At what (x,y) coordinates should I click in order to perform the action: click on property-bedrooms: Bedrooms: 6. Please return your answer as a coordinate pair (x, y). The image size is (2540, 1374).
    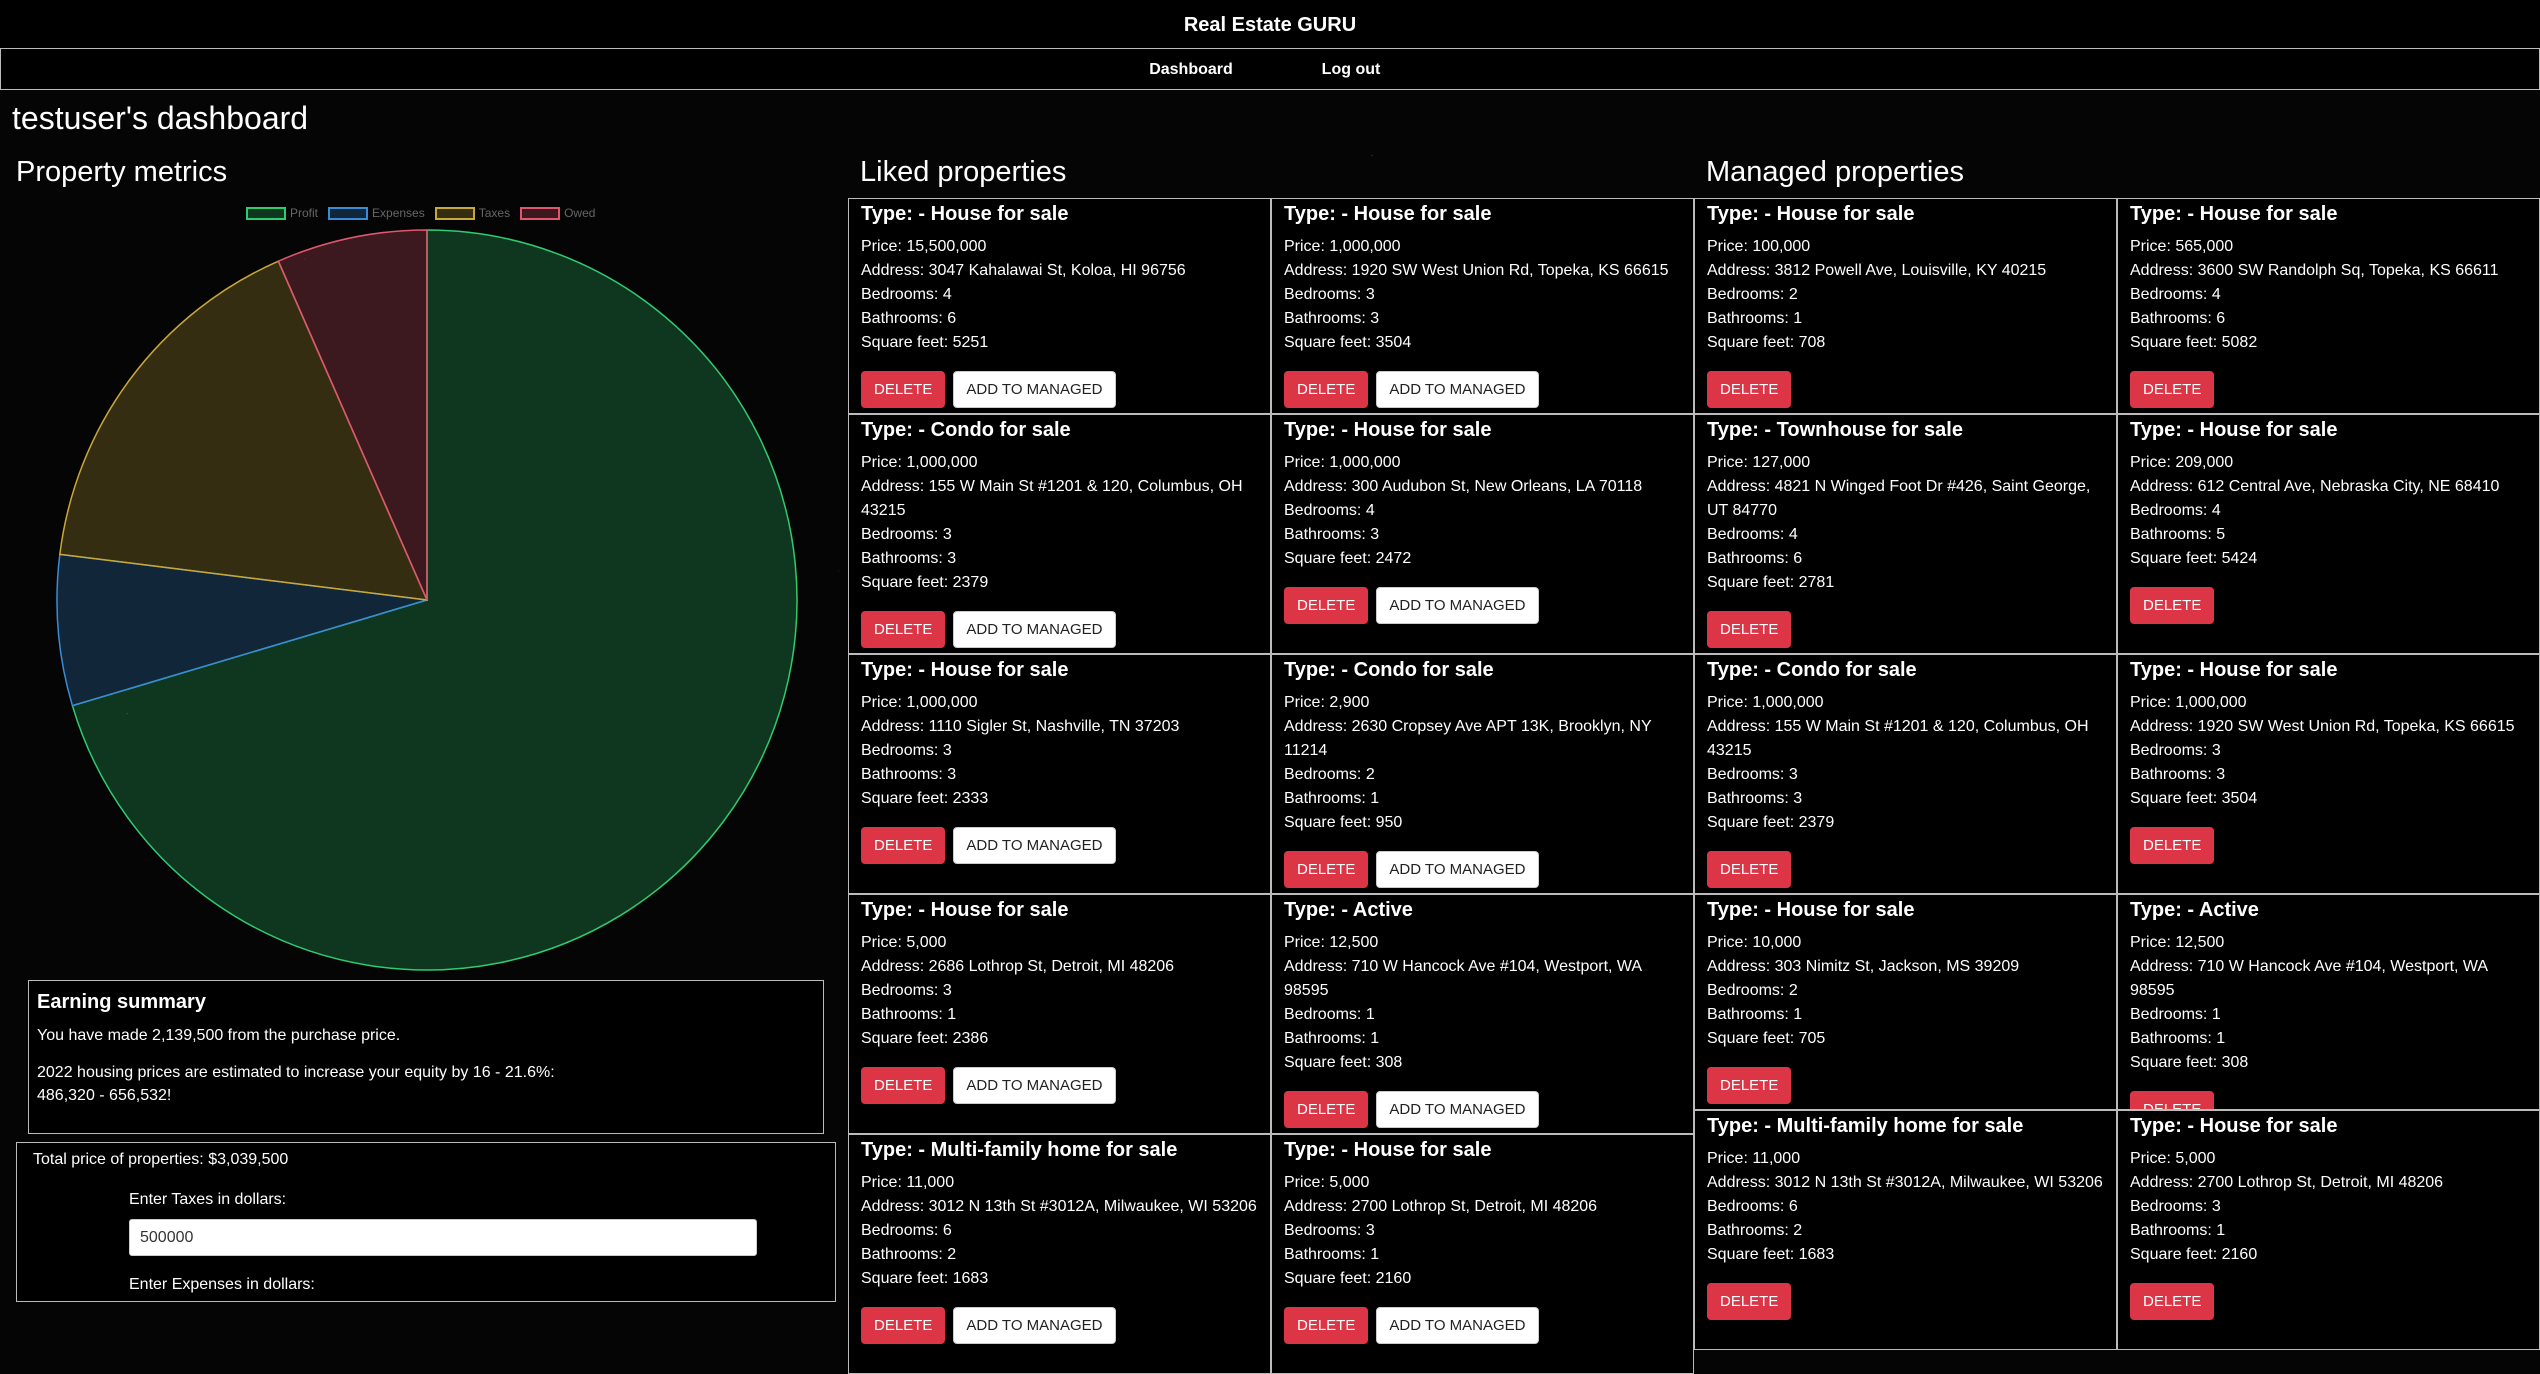
    Looking at the image, I should click on (906, 1230).